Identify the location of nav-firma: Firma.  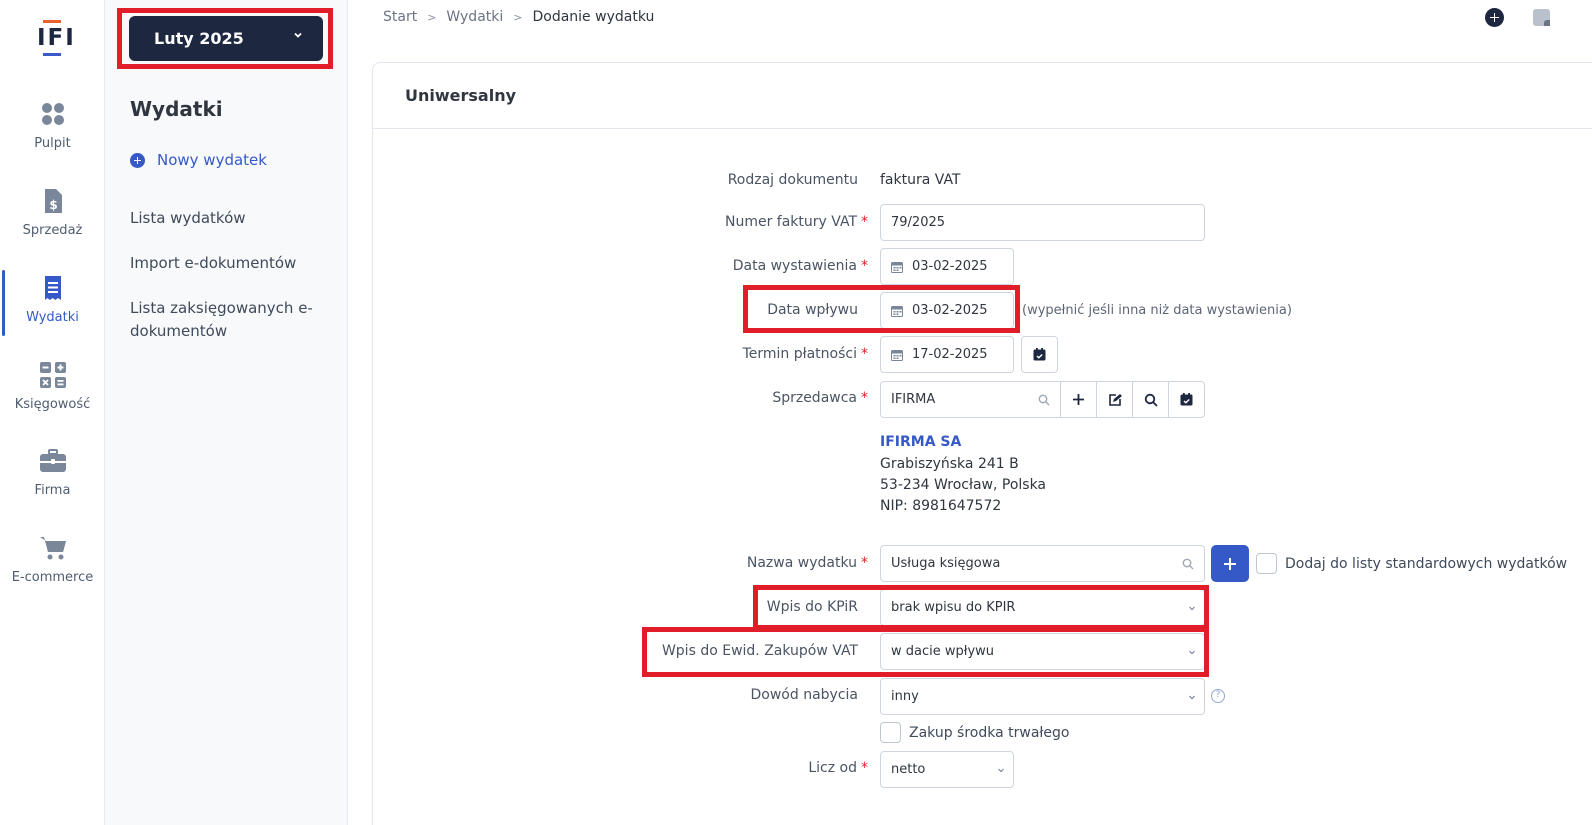
(52, 482).